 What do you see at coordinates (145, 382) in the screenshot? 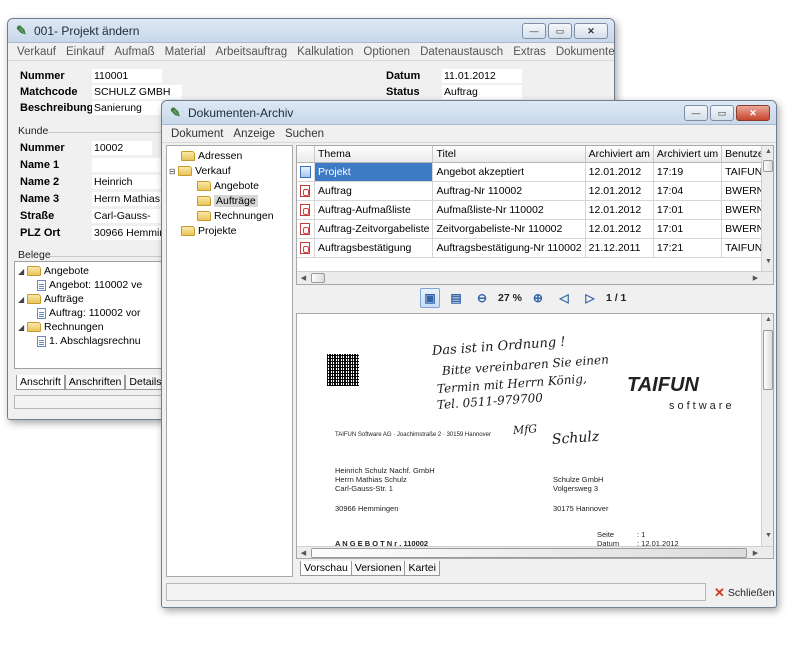
I see `tab-details: Details` at bounding box center [145, 382].